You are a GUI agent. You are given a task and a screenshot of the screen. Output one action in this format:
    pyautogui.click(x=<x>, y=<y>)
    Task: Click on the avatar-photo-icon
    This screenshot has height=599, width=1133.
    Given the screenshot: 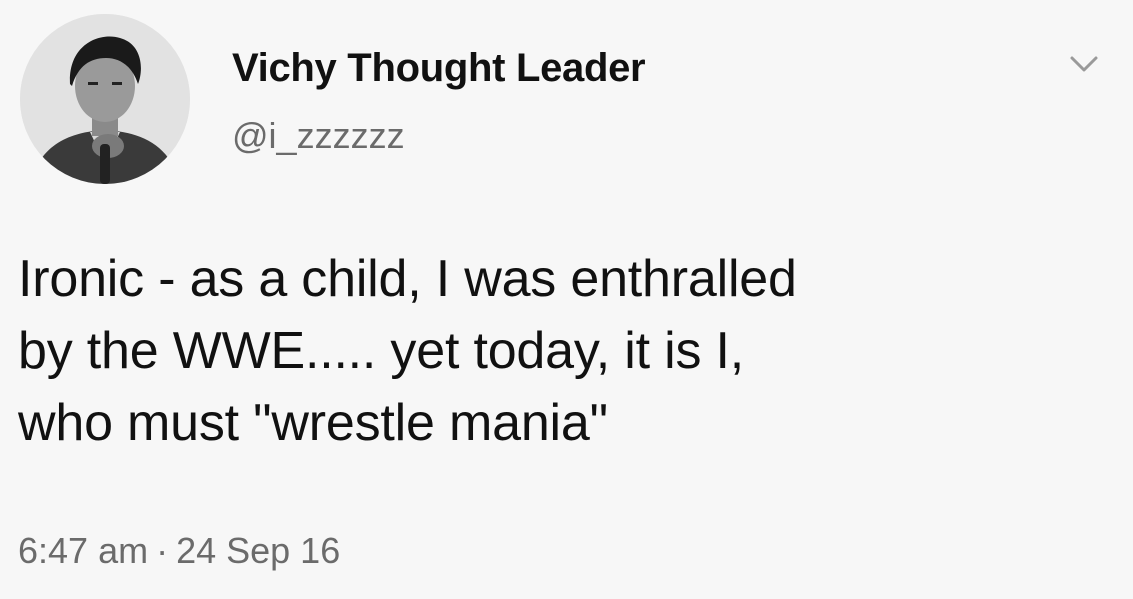 What is the action you would take?
    pyautogui.click(x=105, y=99)
    